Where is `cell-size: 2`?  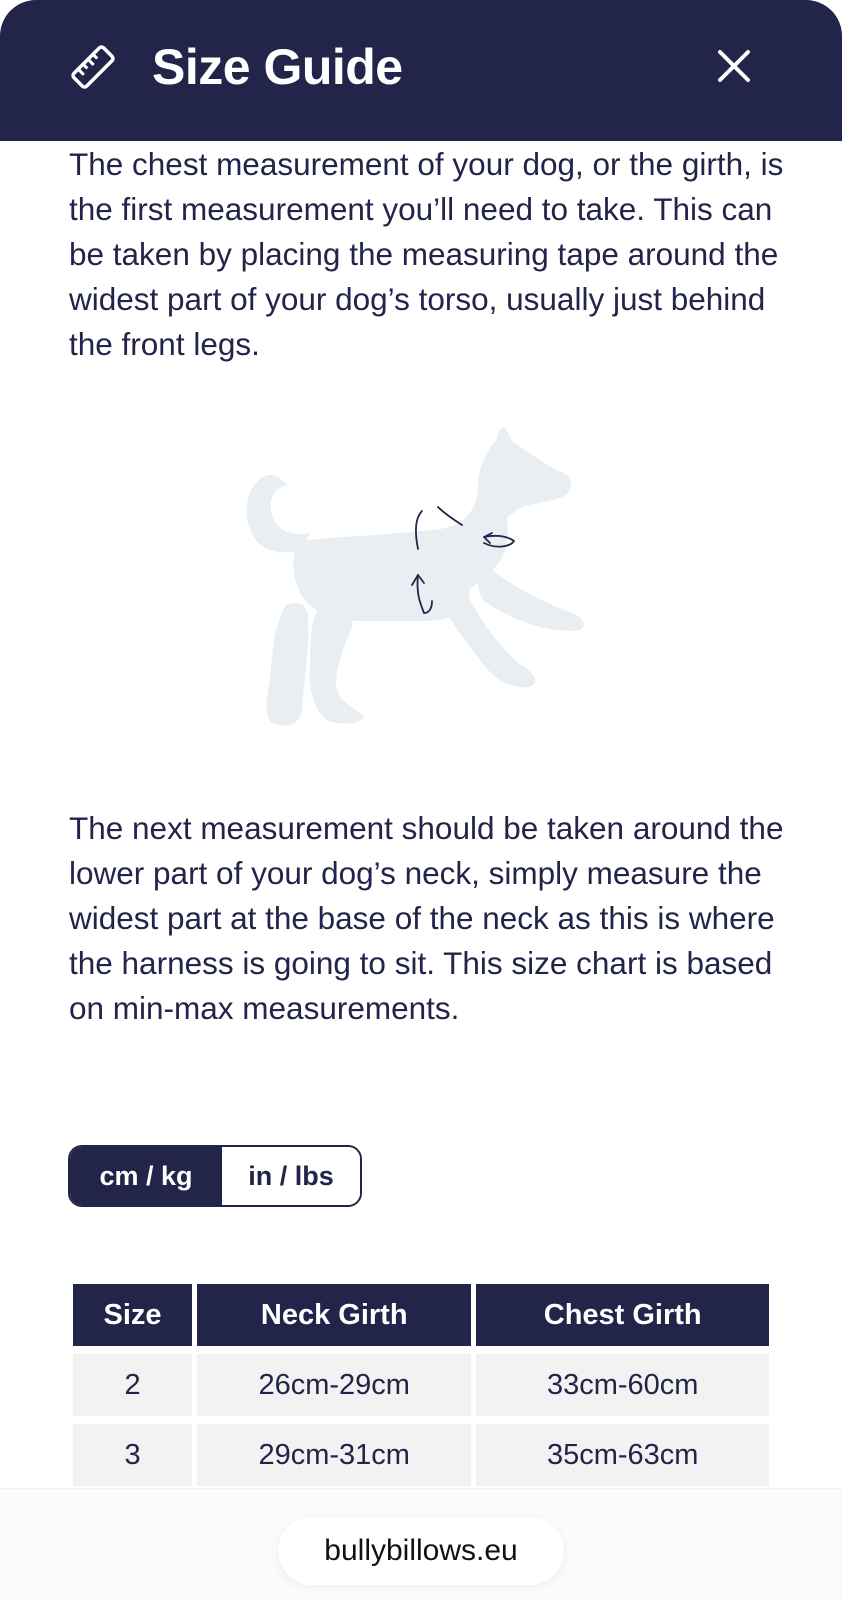 cell-size: 2 is located at coordinates (133, 1385).